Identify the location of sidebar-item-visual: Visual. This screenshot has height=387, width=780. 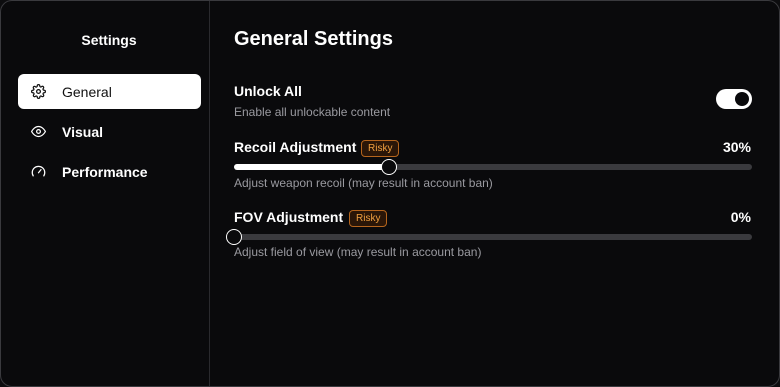
(109, 131).